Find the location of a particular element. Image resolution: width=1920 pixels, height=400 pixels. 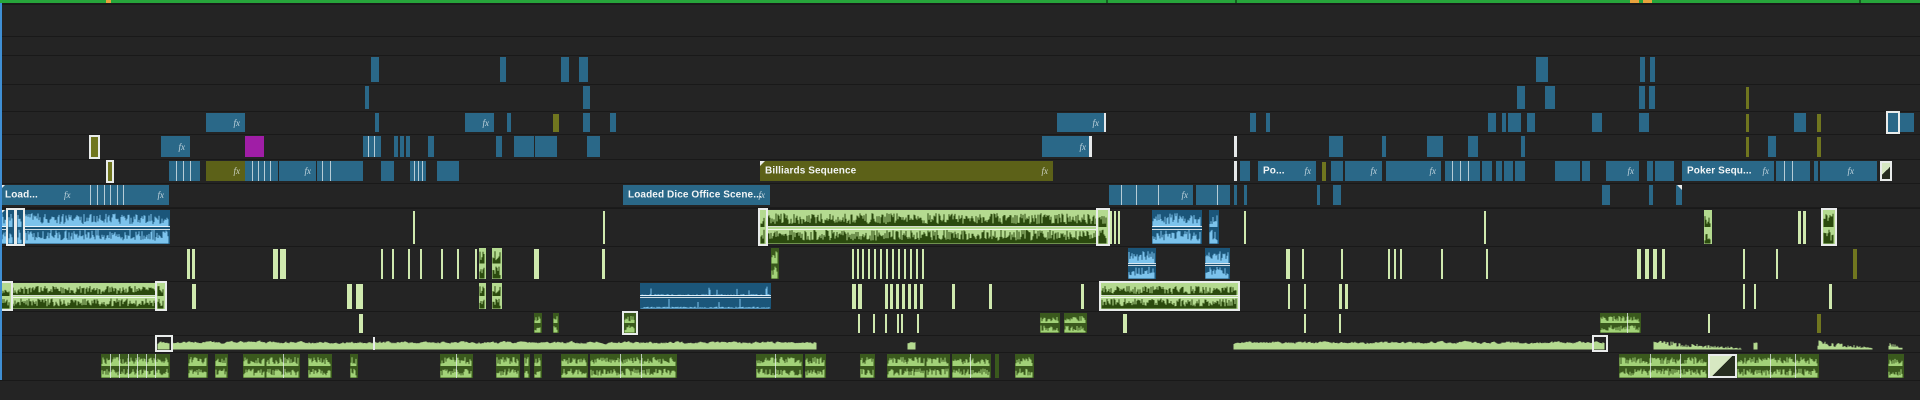

render-bar is located at coordinates (960, 1).